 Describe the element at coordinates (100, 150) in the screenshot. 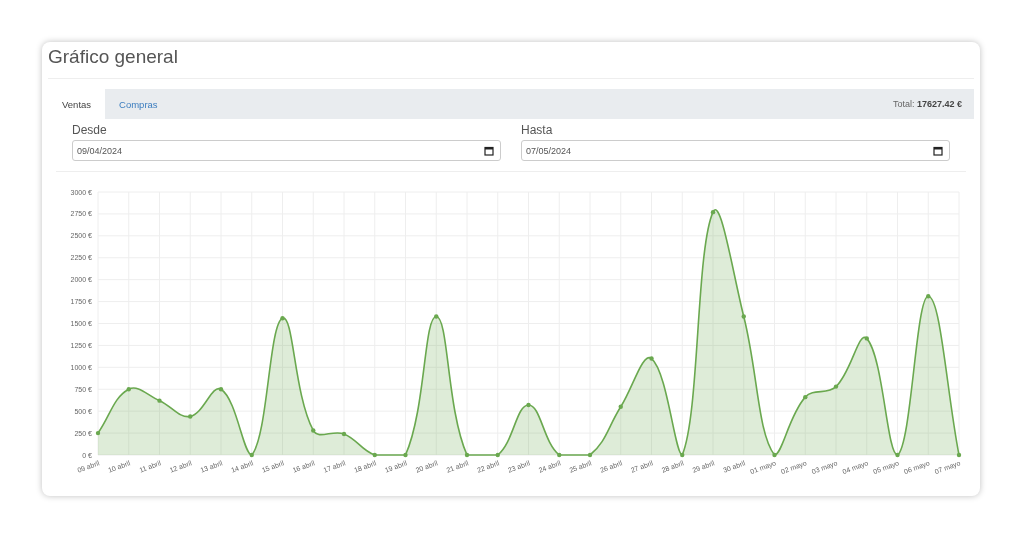

I see `date-value: 09/04/2024` at that location.